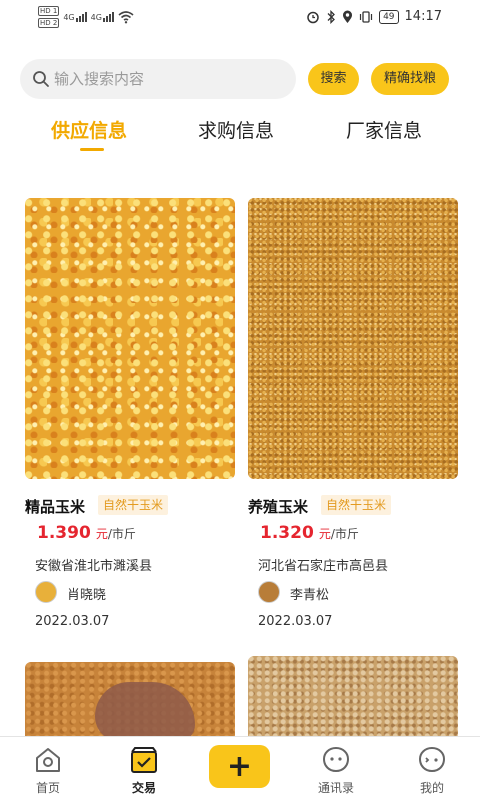 This screenshot has width=480, height=801. Describe the element at coordinates (96, 17) in the screenshot. I see `network-type-2: 4G` at that location.